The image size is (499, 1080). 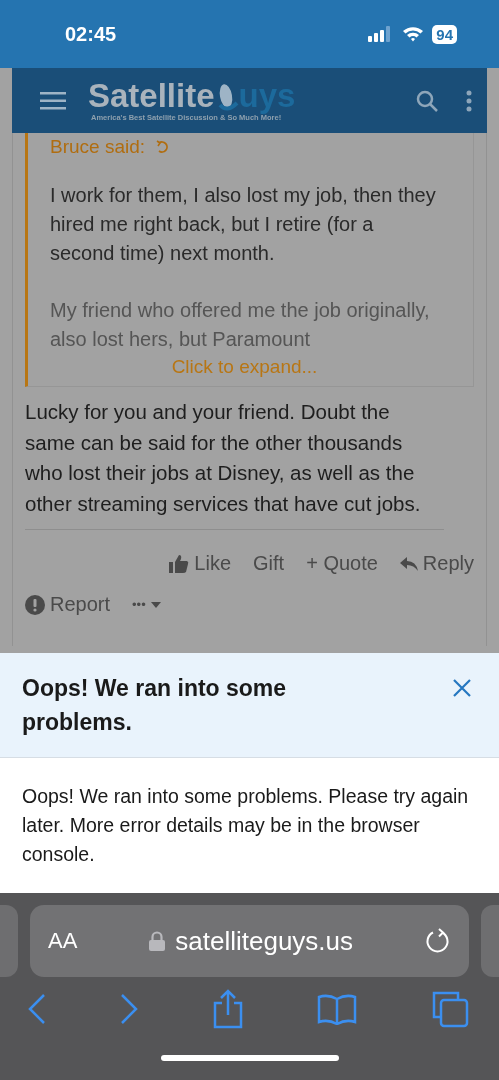 I want to click on back-icon, so click(x=37, y=1009).